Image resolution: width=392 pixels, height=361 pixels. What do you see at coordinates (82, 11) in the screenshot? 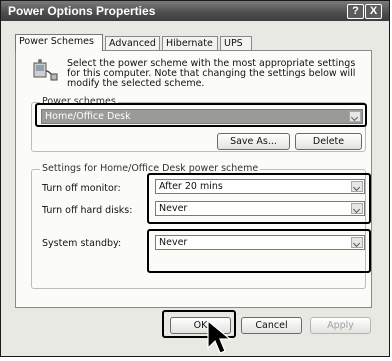
I see `window-title: Power Options Properties` at bounding box center [82, 11].